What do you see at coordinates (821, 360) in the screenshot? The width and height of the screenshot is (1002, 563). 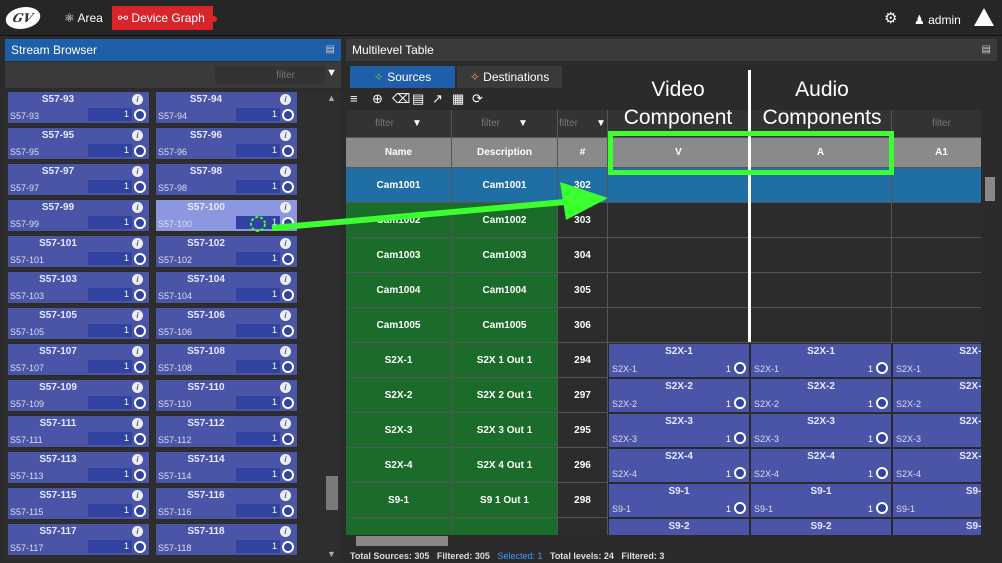 I see `stream-assignment: S2X-1 S2X-1 1` at bounding box center [821, 360].